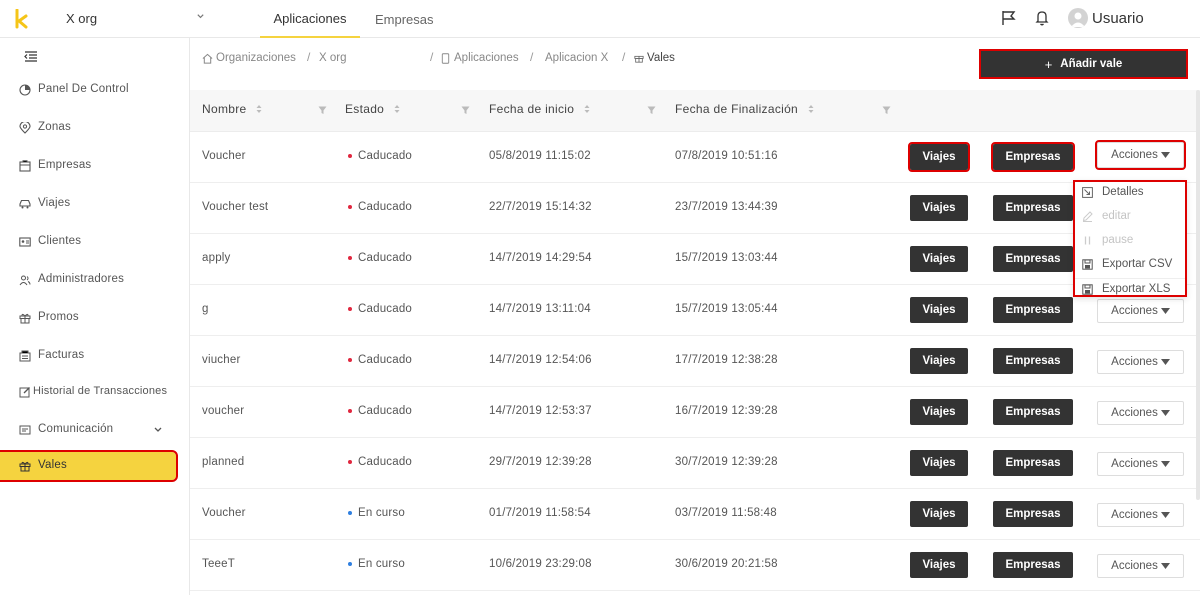 This screenshot has width=1200, height=595. I want to click on menu-item-exportar-xls: Exportar XLS, so click(1130, 289).